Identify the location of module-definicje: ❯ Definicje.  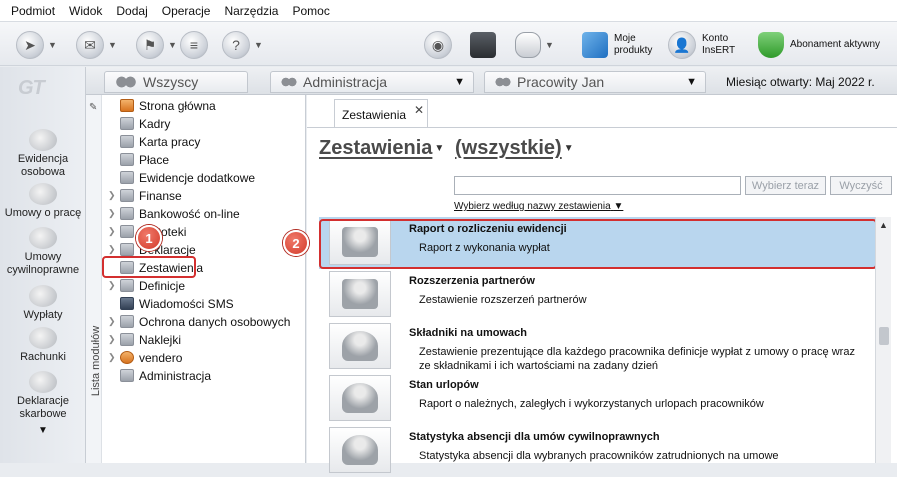
(146, 285).